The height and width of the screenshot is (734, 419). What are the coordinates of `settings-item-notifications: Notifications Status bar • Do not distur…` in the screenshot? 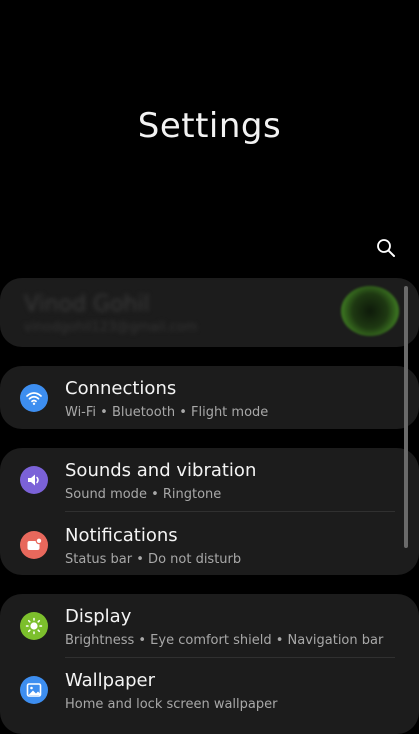 It's located at (209, 544).